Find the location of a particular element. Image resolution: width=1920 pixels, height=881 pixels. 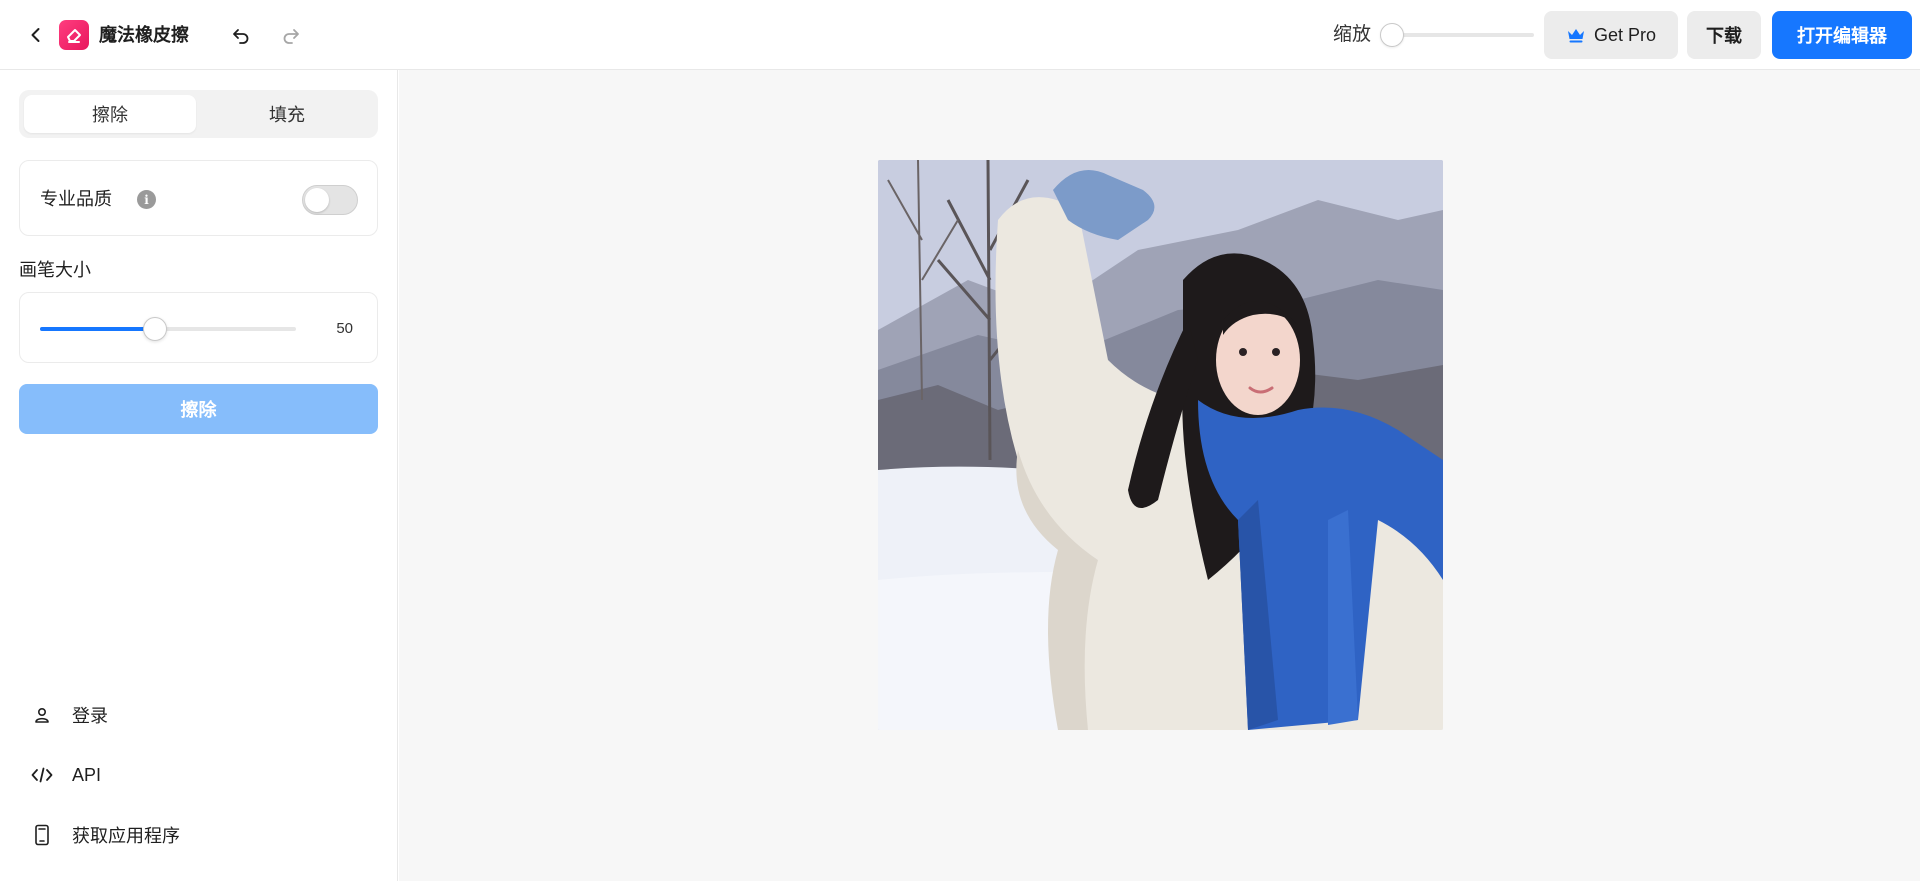

user-icon is located at coordinates (42, 715).